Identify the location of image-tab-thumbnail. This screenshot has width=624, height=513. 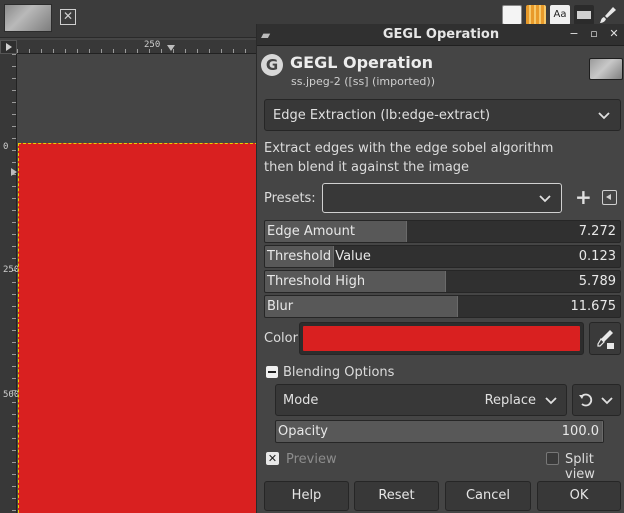
(28, 18).